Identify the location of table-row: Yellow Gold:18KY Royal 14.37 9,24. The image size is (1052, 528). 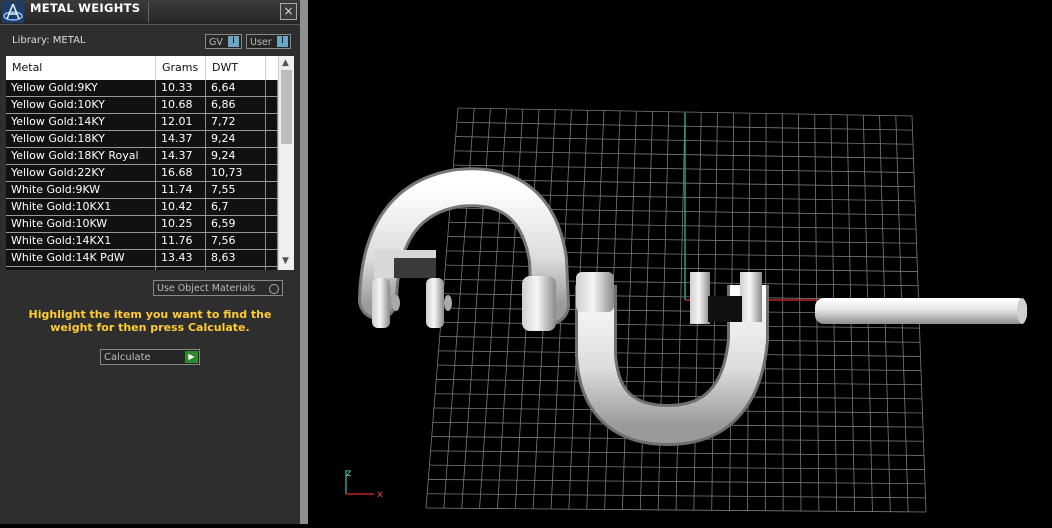
(142, 156).